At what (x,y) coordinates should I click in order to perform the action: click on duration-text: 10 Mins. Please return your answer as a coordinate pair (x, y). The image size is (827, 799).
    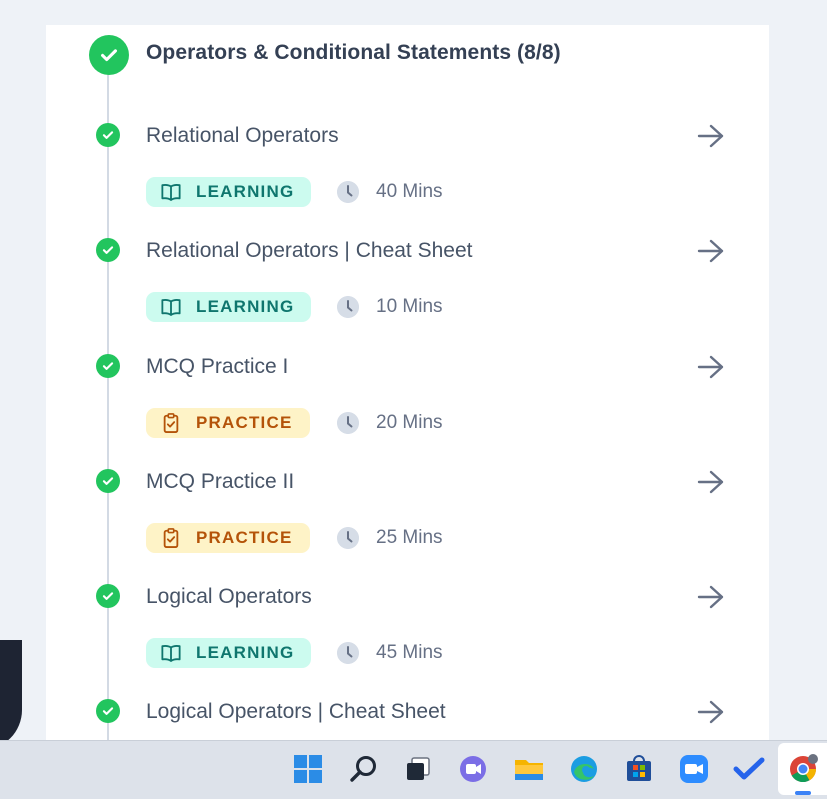
    Looking at the image, I should click on (409, 306).